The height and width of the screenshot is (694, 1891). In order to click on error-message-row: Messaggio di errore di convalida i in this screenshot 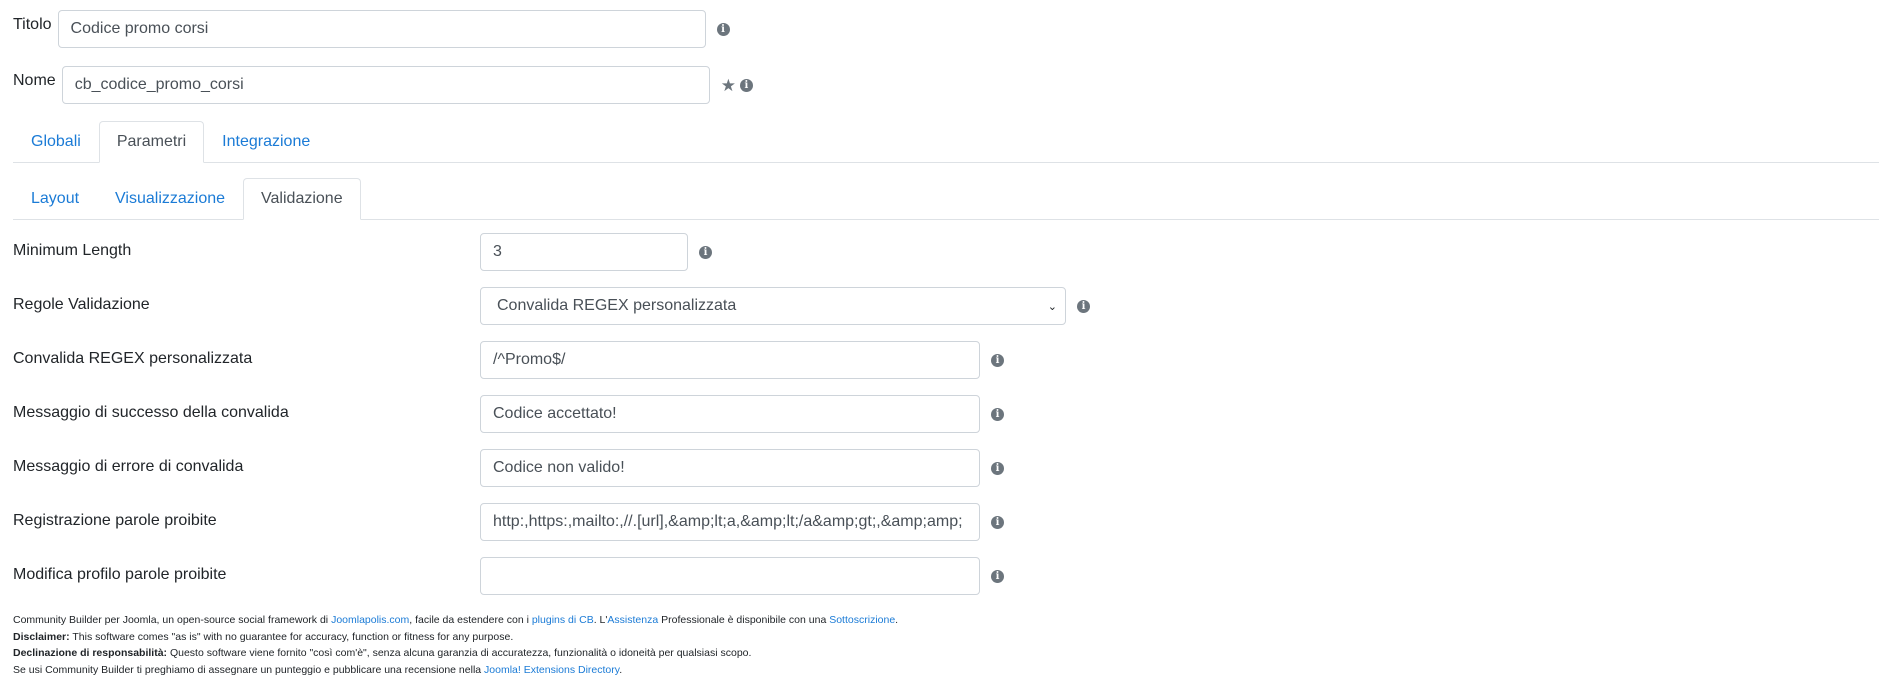, I will do `click(563, 468)`.